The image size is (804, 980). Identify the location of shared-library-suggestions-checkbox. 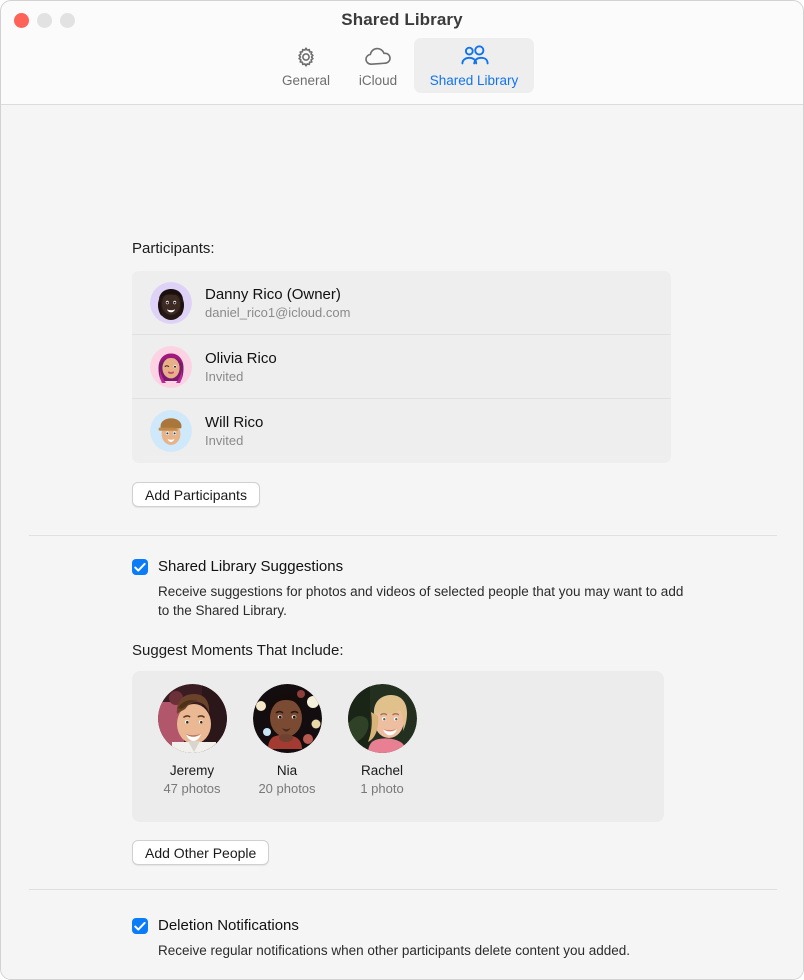
(140, 567).